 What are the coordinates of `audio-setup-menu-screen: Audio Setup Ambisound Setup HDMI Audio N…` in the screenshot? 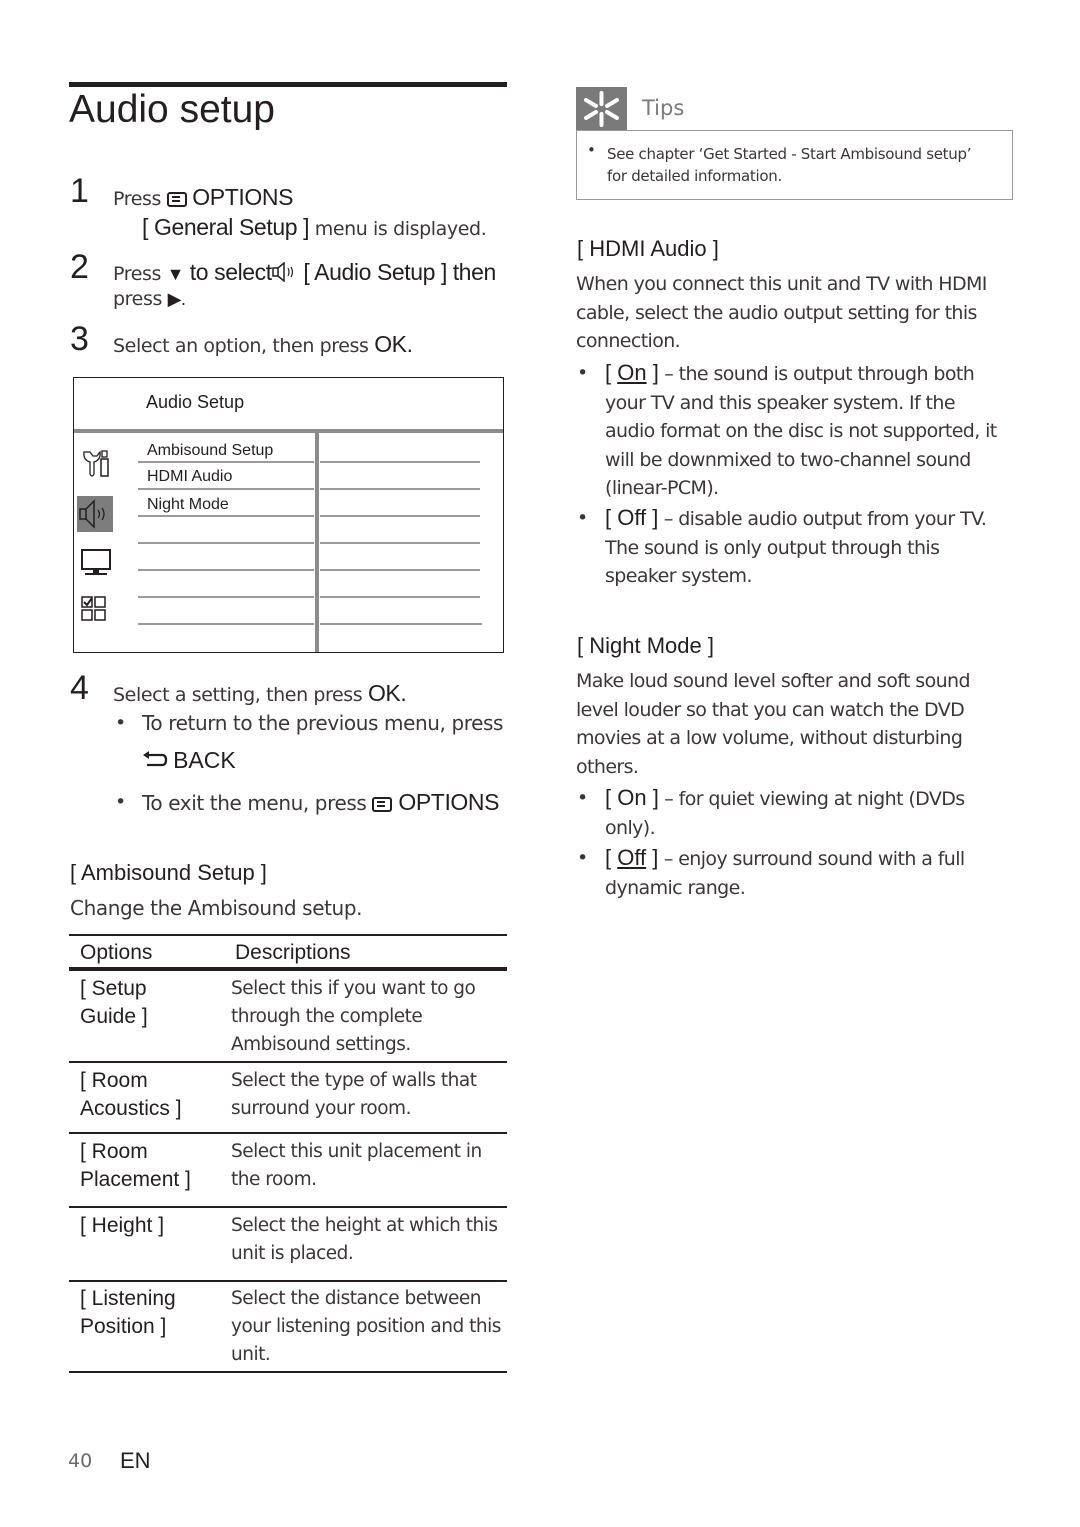 It's located at (288, 515).